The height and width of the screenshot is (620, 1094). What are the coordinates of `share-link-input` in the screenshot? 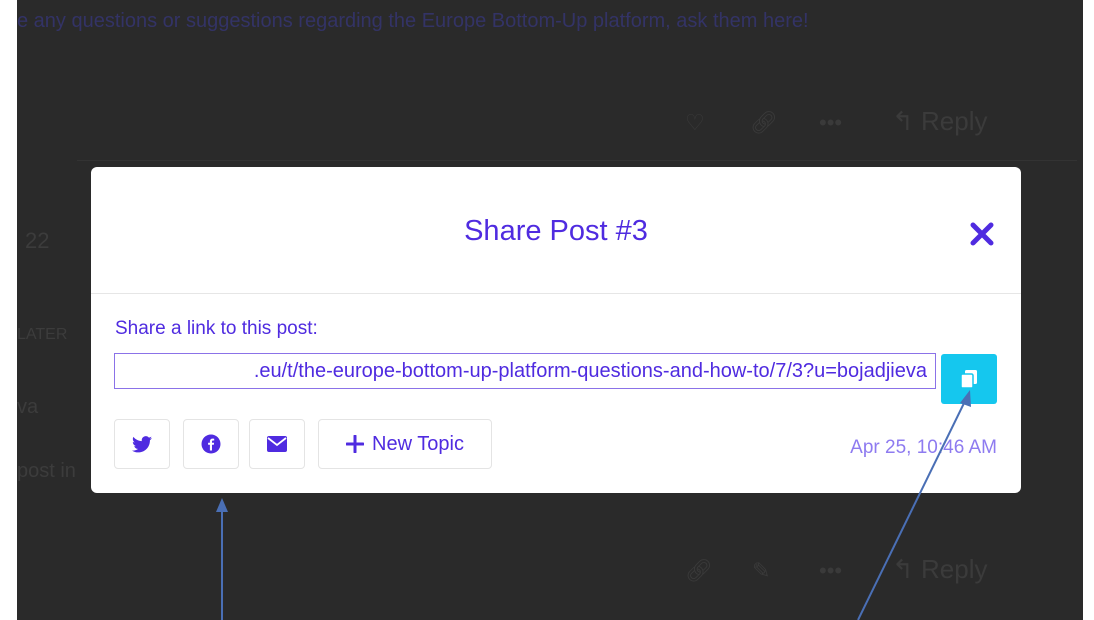 It's located at (525, 371).